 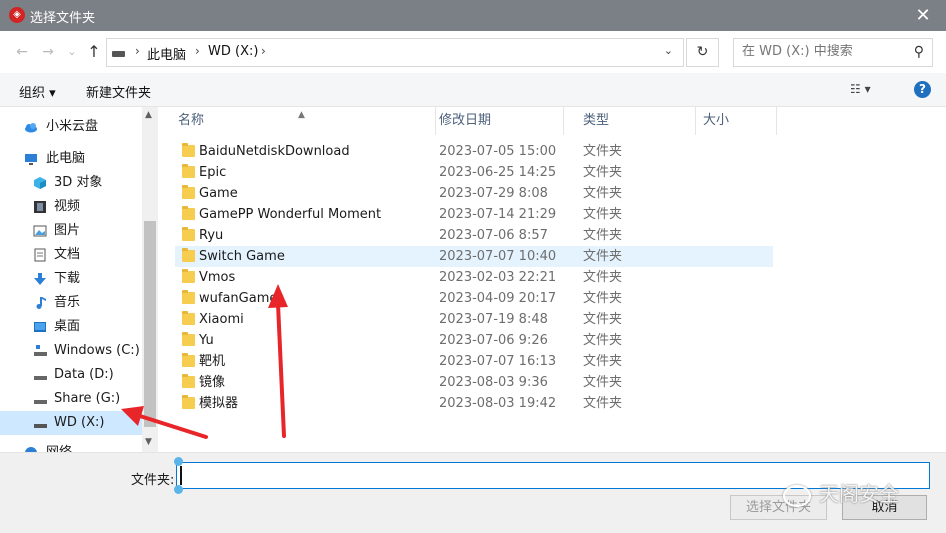 What do you see at coordinates (148, 442) in the screenshot?
I see `scroll-down-icon: ▼` at bounding box center [148, 442].